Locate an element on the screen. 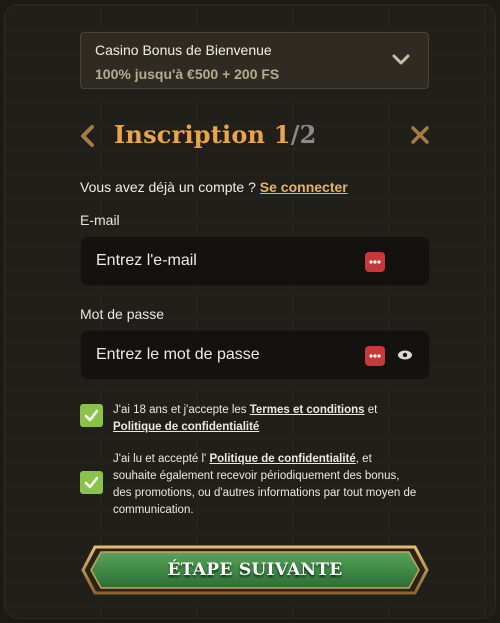  marketing-consent-checkbox is located at coordinates (91, 482).